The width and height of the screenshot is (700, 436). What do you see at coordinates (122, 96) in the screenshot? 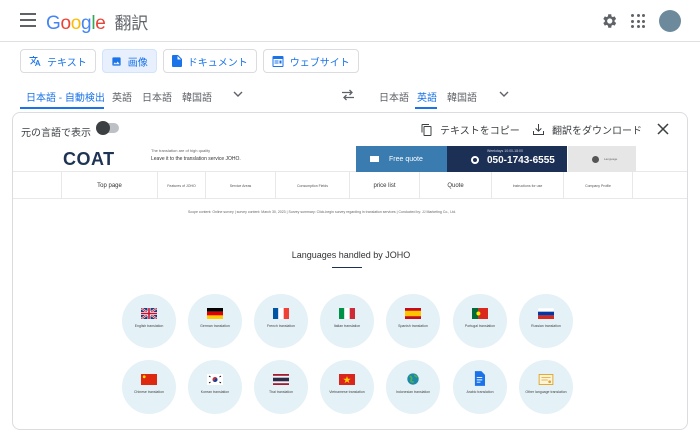
I see `source-lang-english: 英語` at bounding box center [122, 96].